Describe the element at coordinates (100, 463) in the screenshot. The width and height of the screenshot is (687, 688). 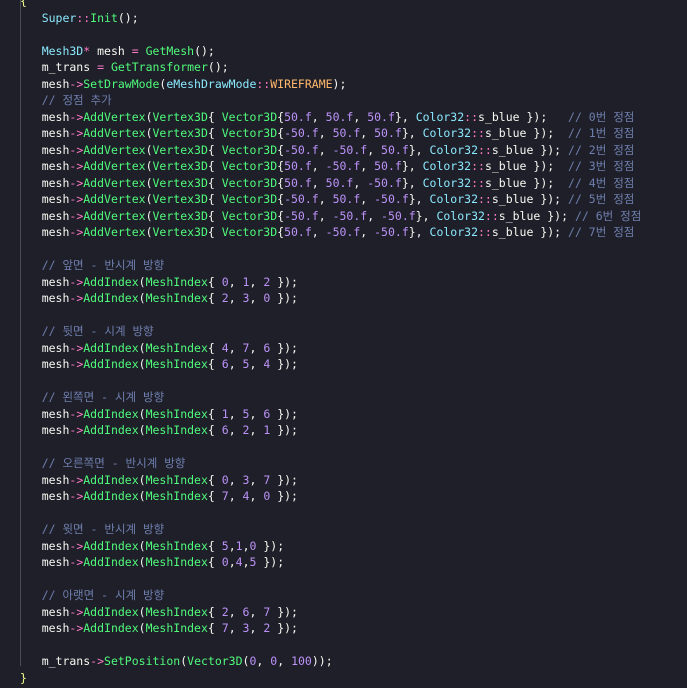
I see `code-line: // 오른쪽면 - 반시계 방향` at that location.